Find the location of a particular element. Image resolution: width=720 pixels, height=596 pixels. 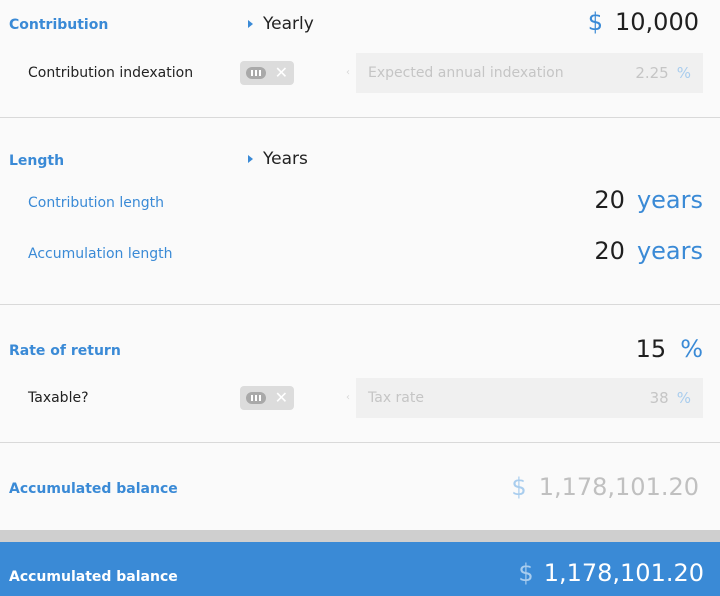

length-unit-selector: Years is located at coordinates (278, 159).